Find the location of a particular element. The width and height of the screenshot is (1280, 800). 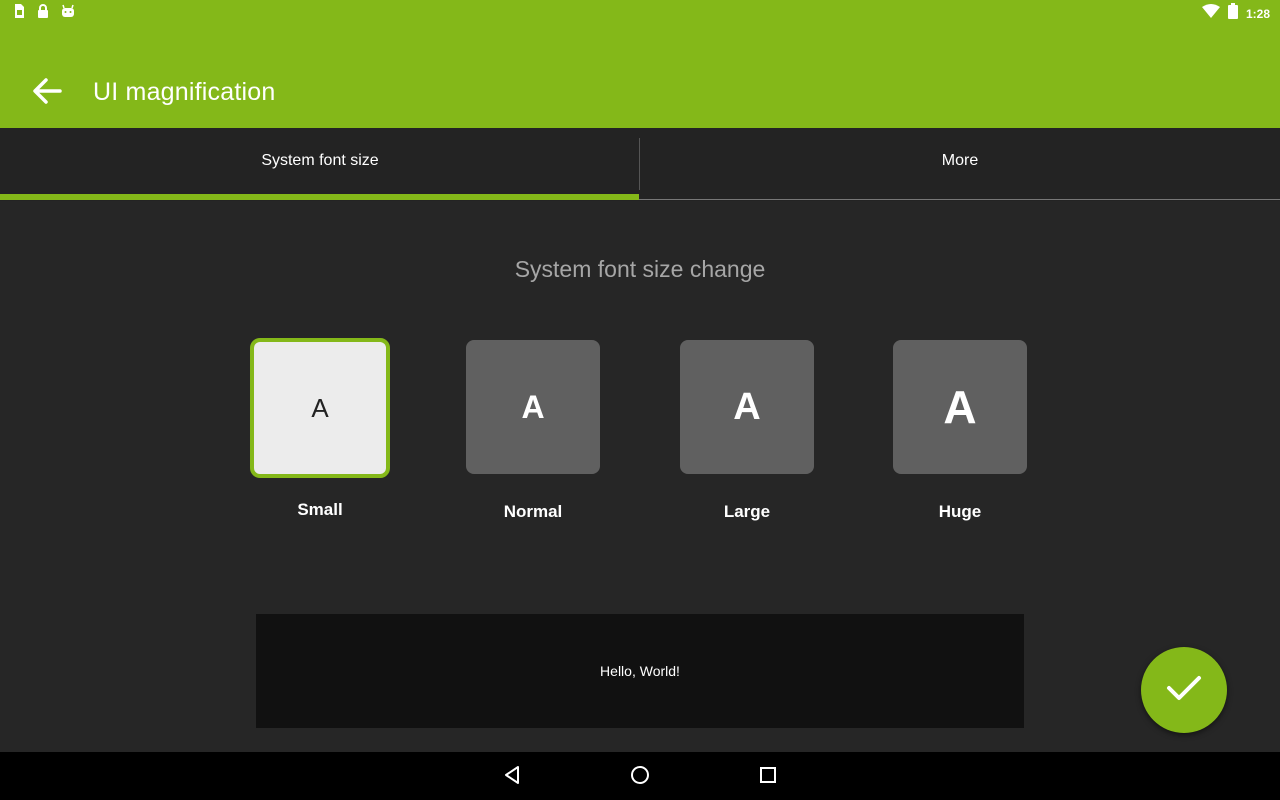

battery-icon is located at coordinates (1232, 13).